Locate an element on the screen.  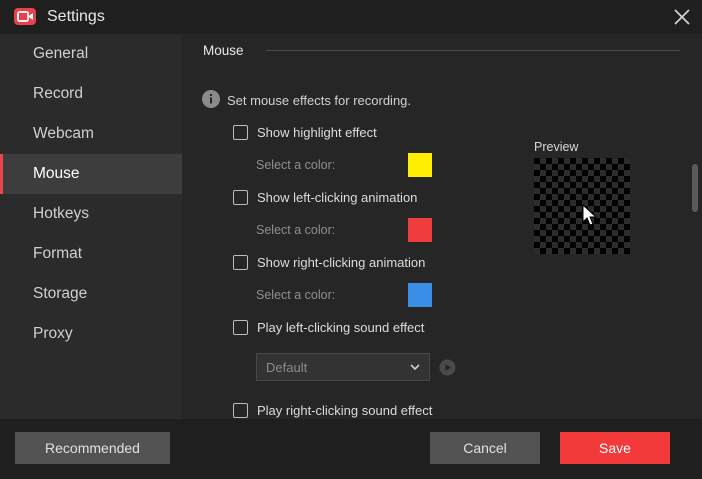
right-sound-checkbox is located at coordinates (240, 410).